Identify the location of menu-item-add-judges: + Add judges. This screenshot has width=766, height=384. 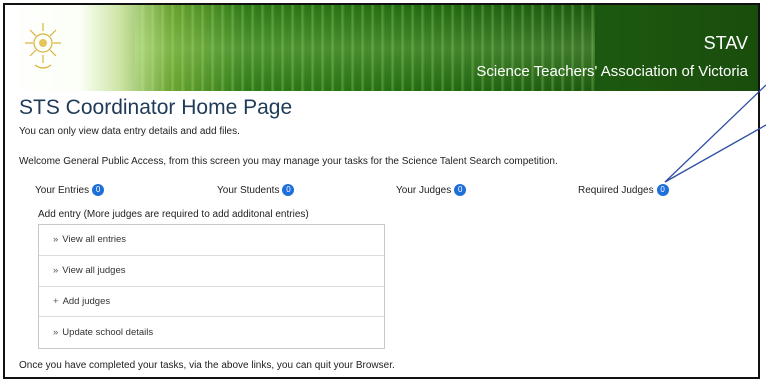
(211, 302).